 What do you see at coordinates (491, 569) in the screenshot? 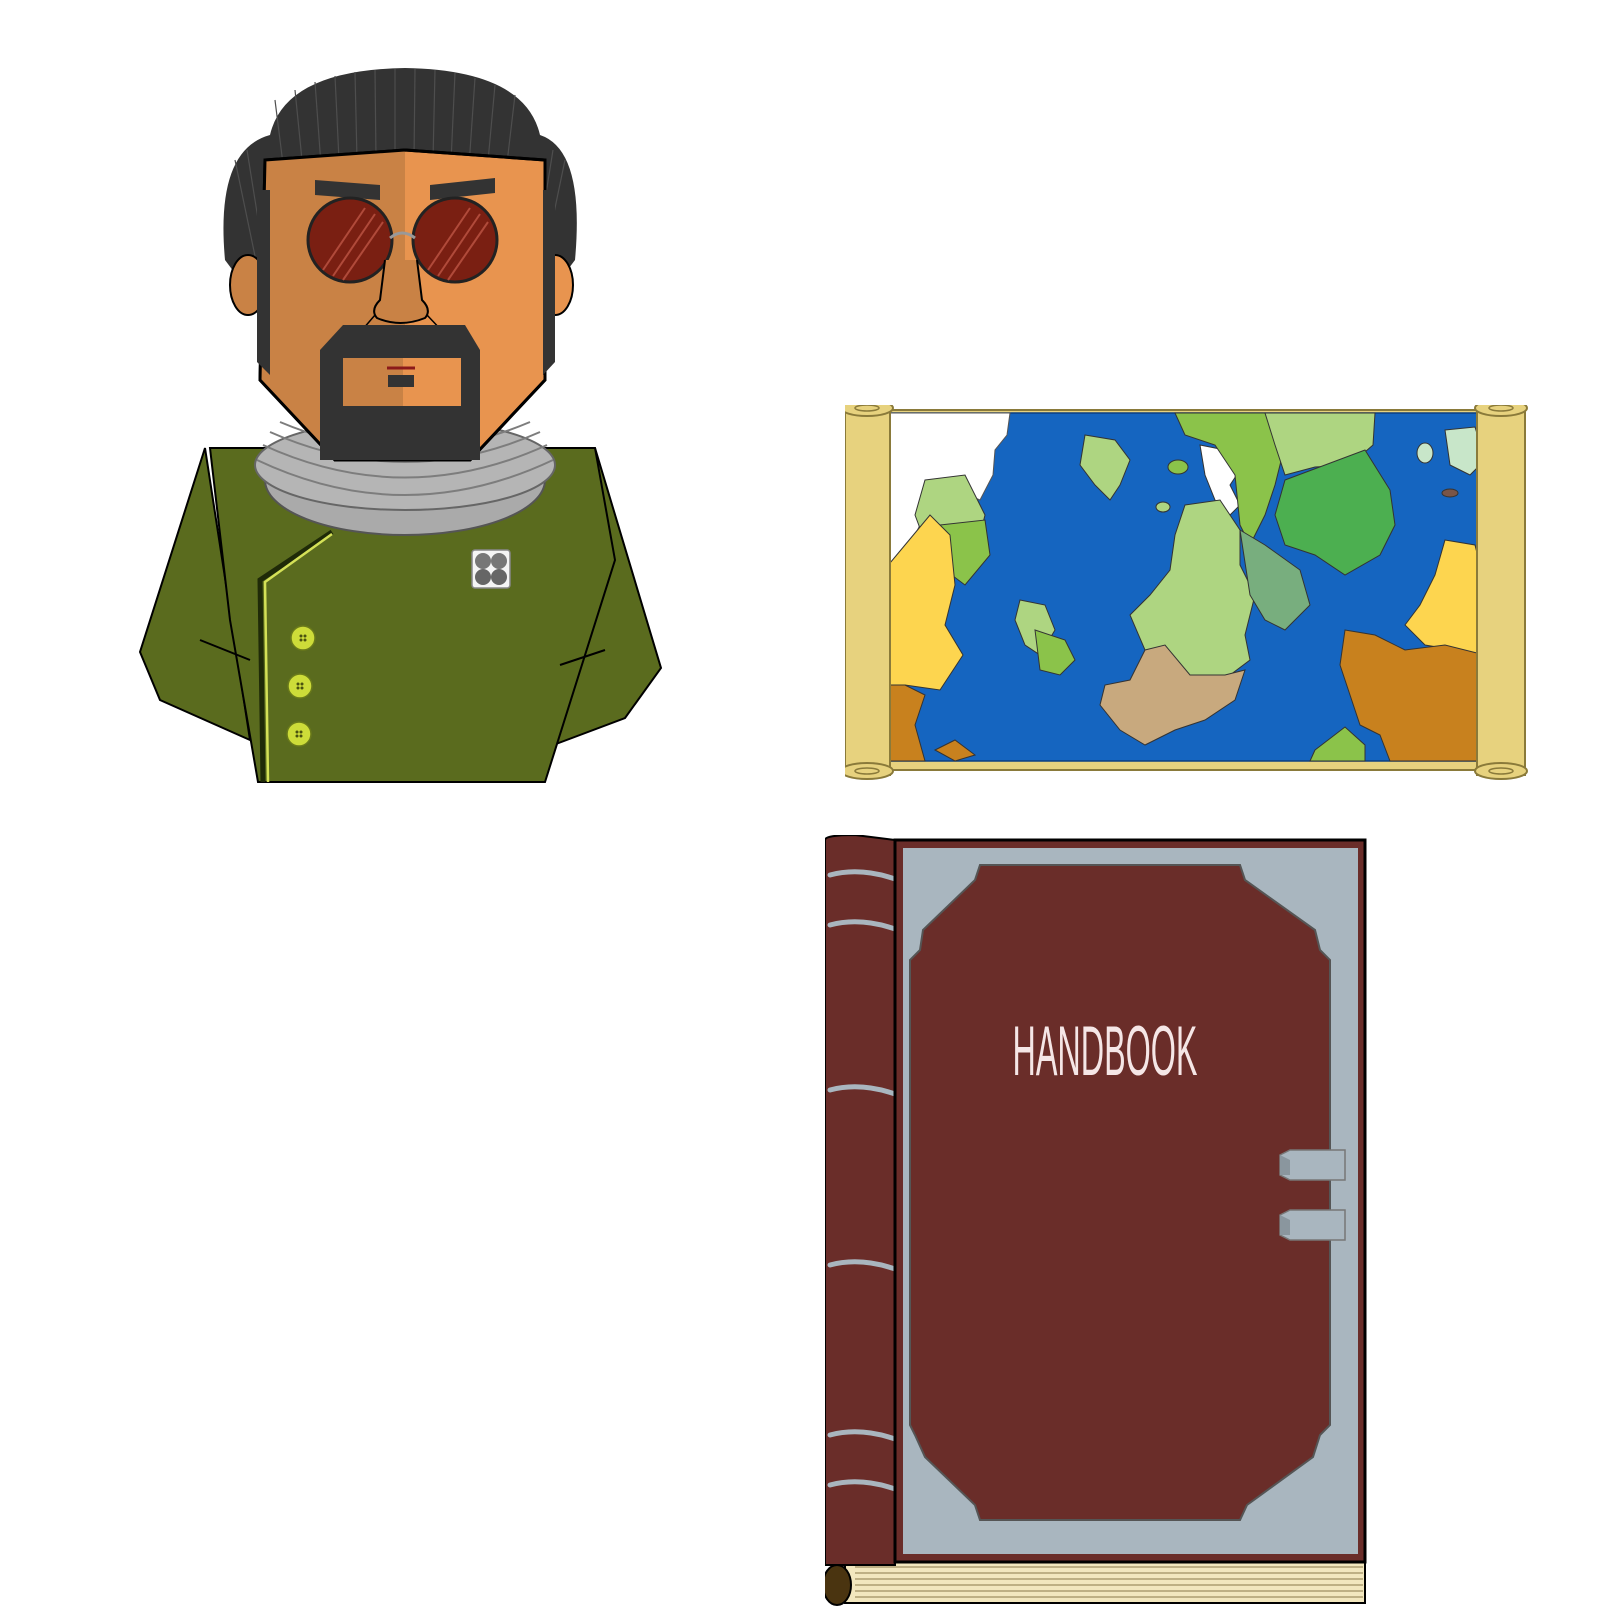
I see `insignia-pin-icon` at bounding box center [491, 569].